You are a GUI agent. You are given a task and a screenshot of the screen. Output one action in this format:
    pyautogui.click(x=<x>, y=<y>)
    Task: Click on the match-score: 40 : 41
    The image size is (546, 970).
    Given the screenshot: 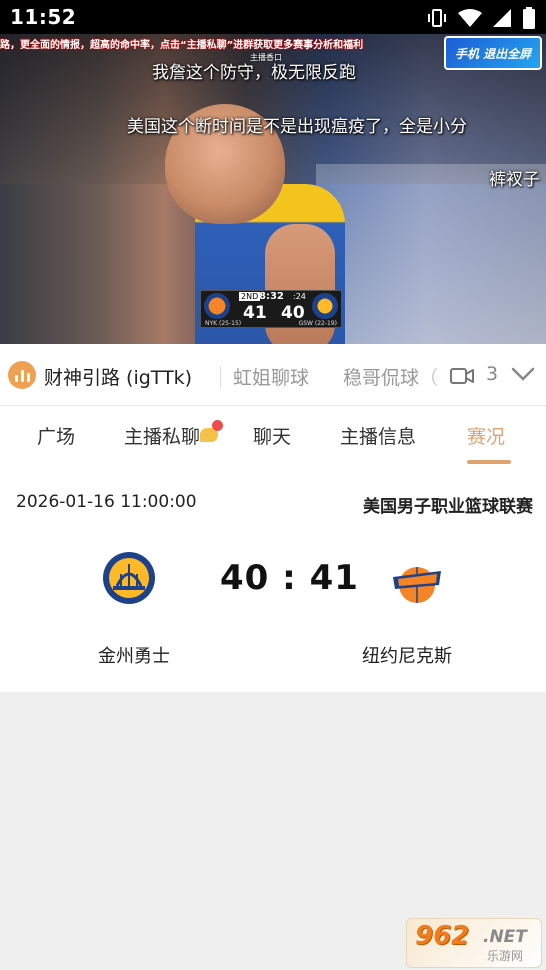 What is the action you would take?
    pyautogui.click(x=289, y=578)
    